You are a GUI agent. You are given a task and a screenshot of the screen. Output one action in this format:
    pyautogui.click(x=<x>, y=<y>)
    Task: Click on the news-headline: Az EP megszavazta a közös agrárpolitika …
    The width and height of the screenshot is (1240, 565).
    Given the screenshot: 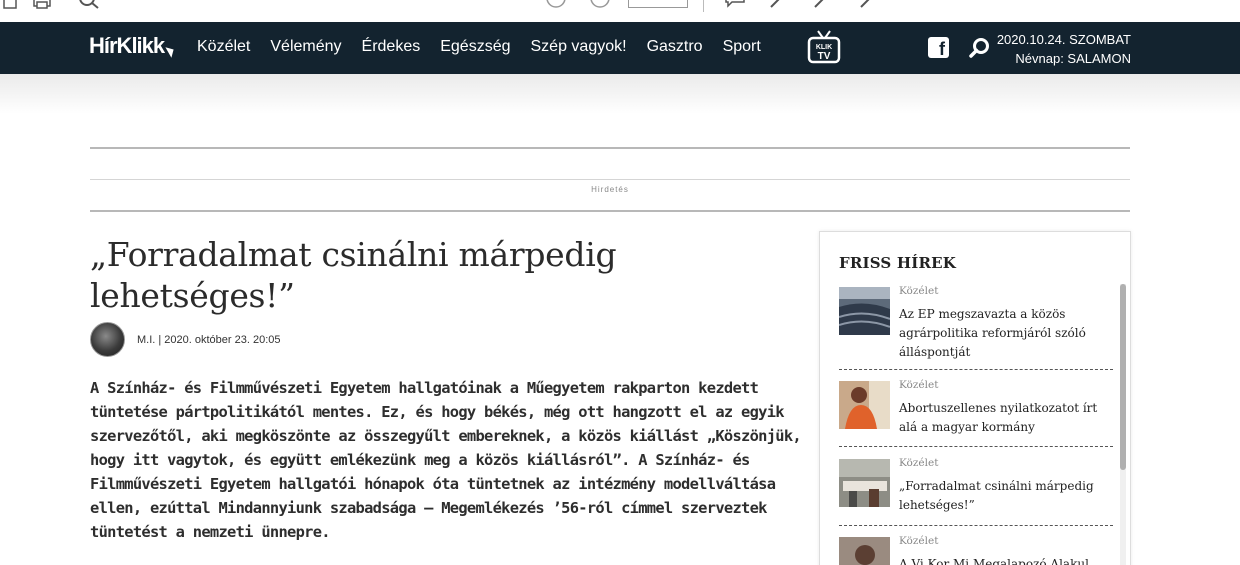 What is the action you would take?
    pyautogui.click(x=1008, y=333)
    